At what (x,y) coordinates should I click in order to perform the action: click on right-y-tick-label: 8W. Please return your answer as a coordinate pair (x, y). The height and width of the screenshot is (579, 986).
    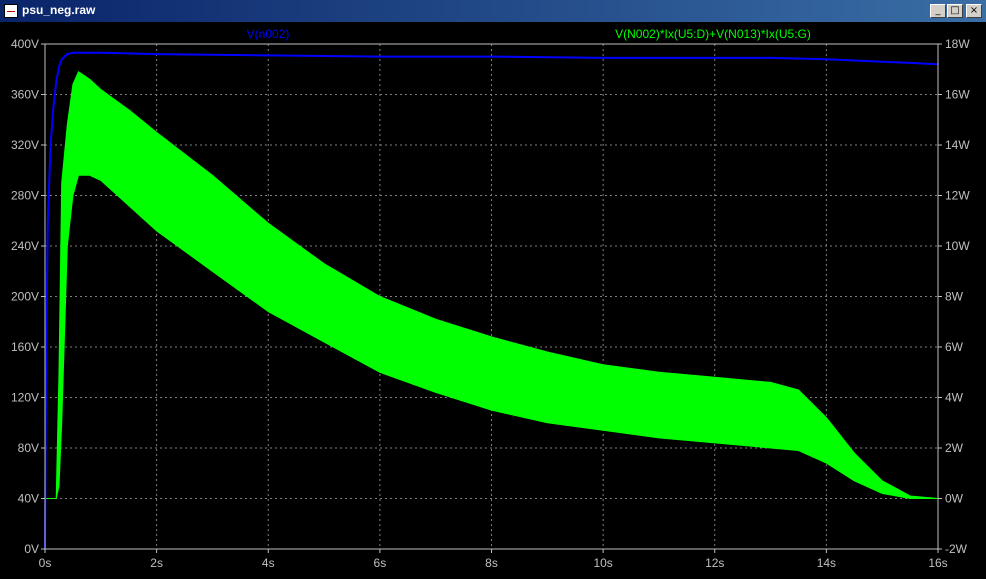
    Looking at the image, I should click on (954, 297).